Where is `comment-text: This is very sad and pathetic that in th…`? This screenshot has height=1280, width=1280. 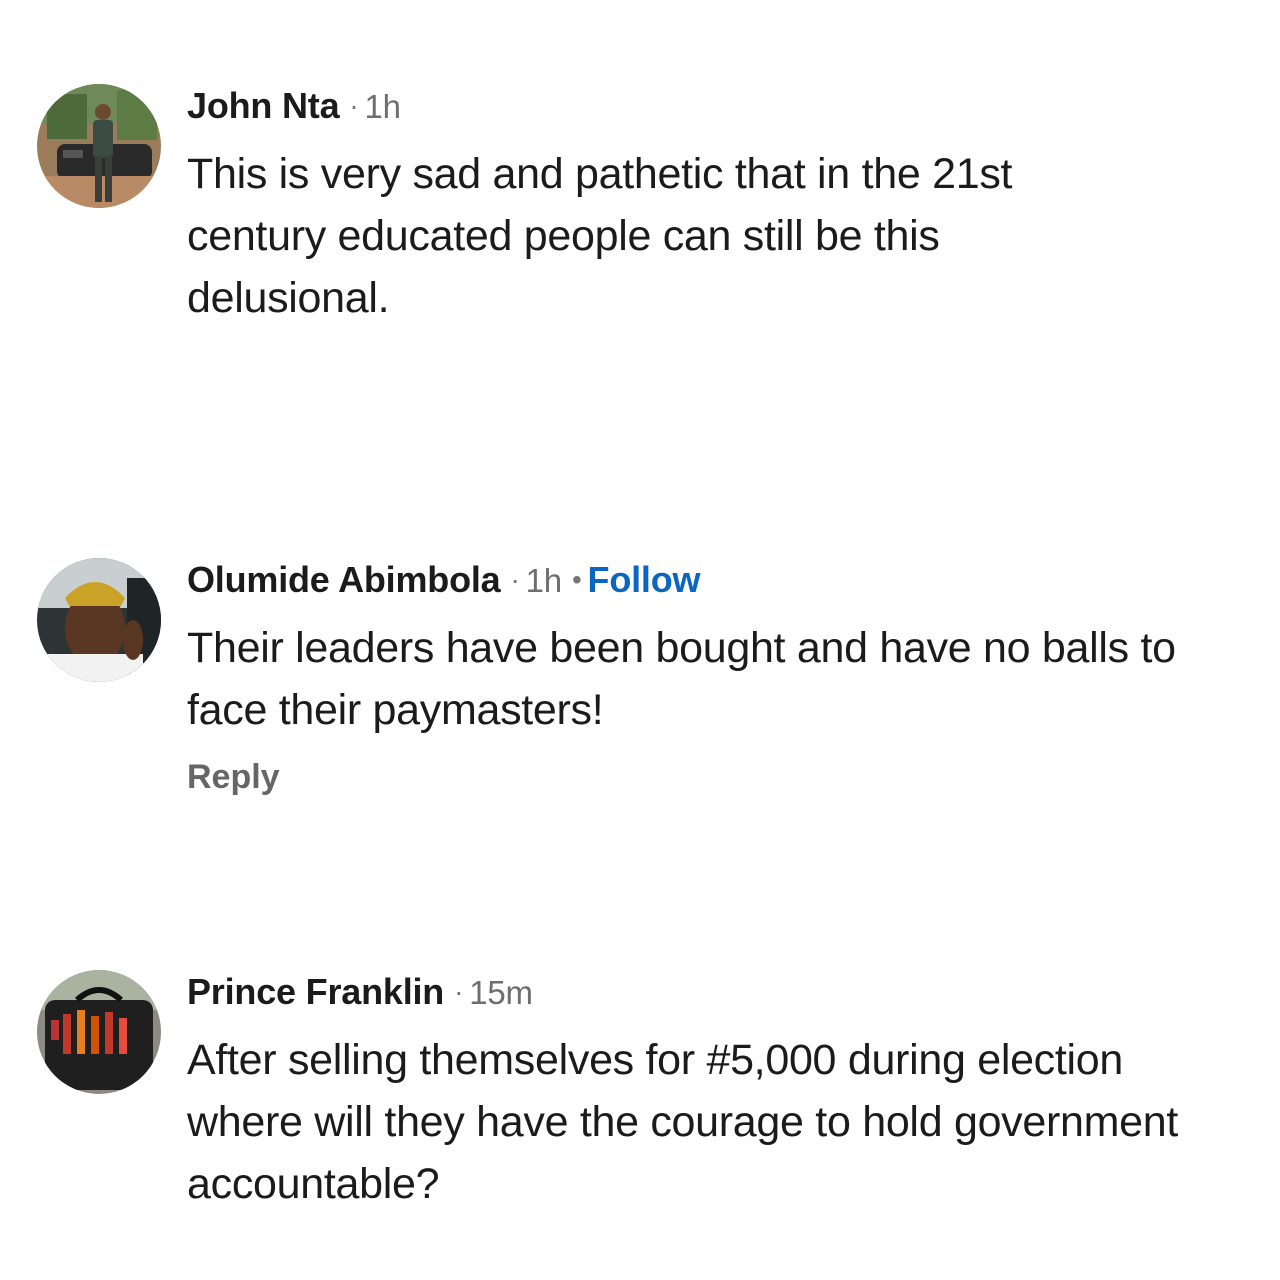
comment-text: This is very sad and pathetic that in th… is located at coordinates (600, 236).